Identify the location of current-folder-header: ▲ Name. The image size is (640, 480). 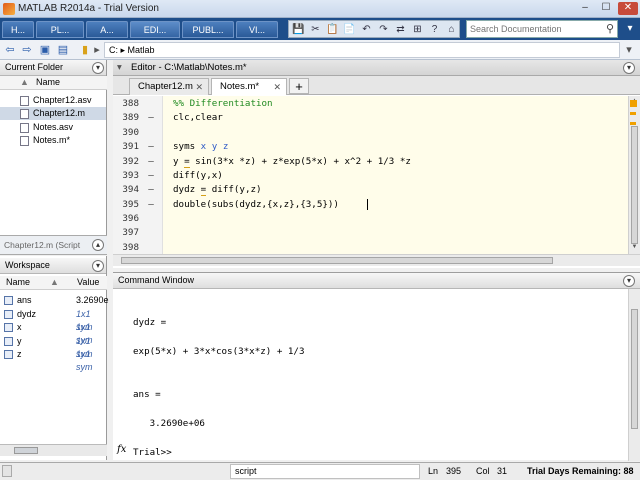
(53, 83).